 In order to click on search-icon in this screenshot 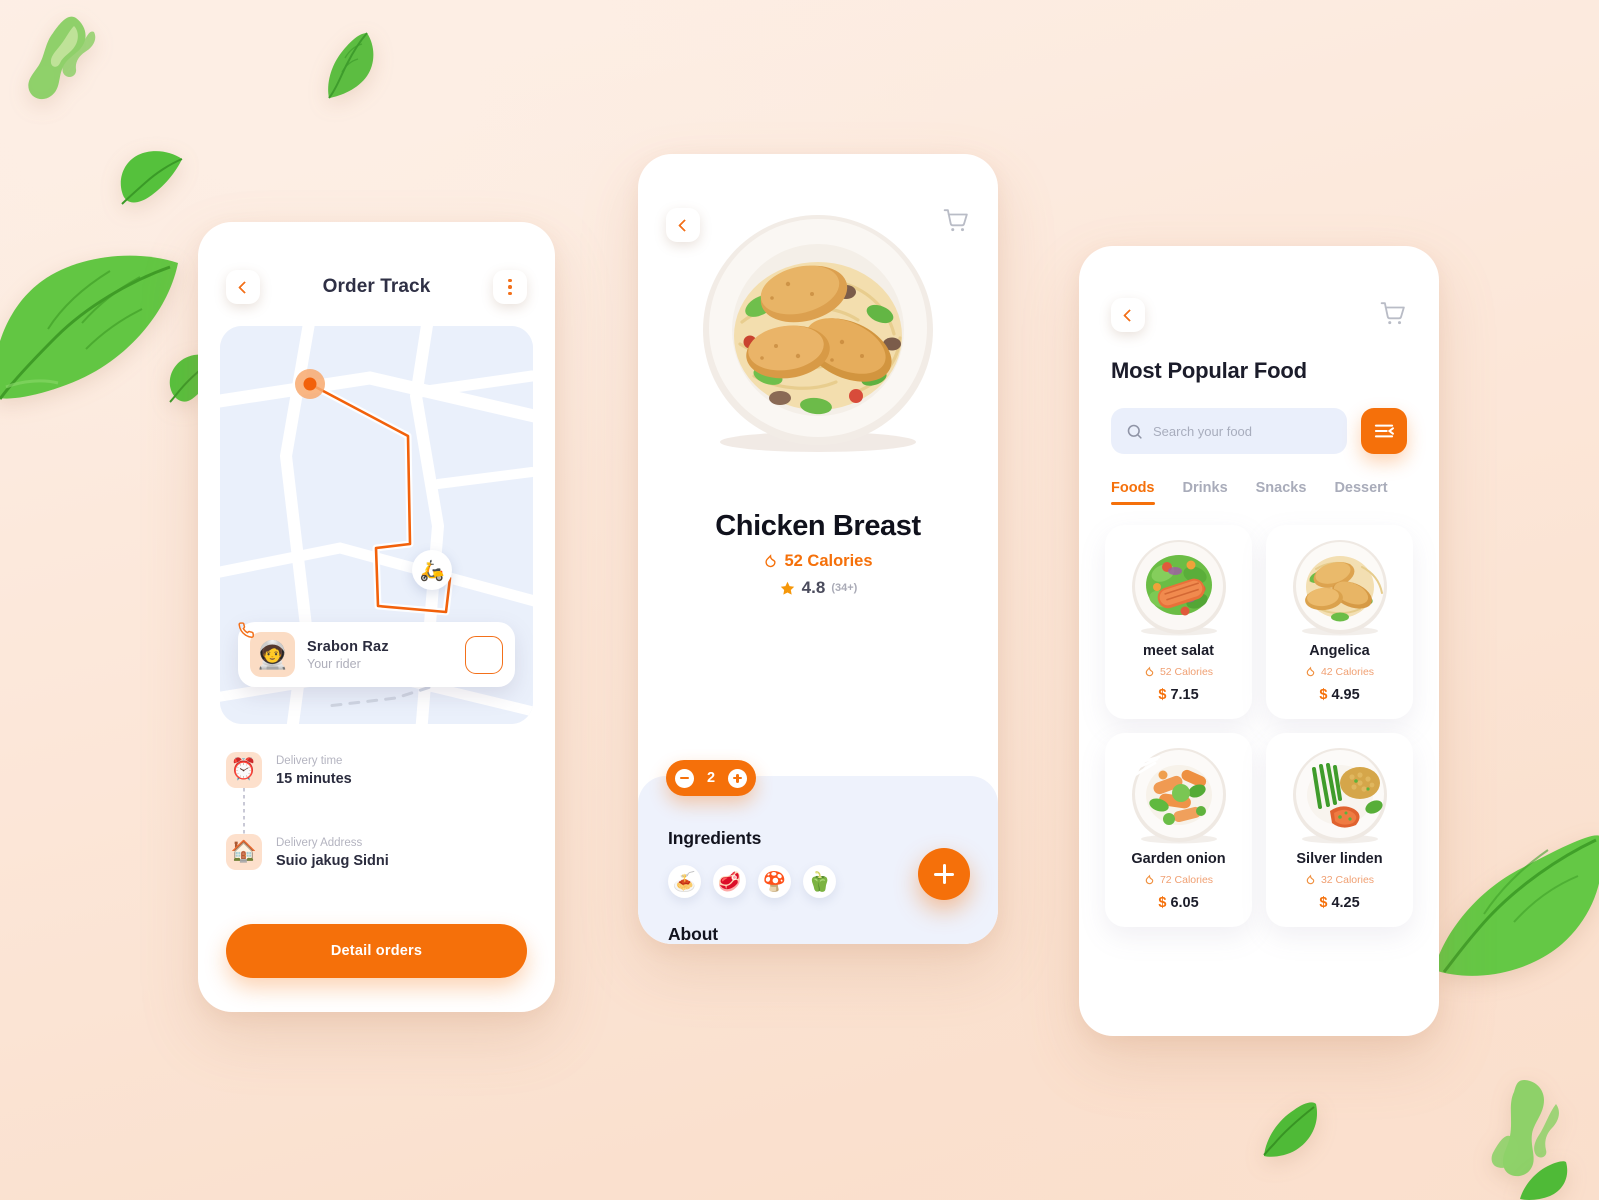, I will do `click(1134, 431)`.